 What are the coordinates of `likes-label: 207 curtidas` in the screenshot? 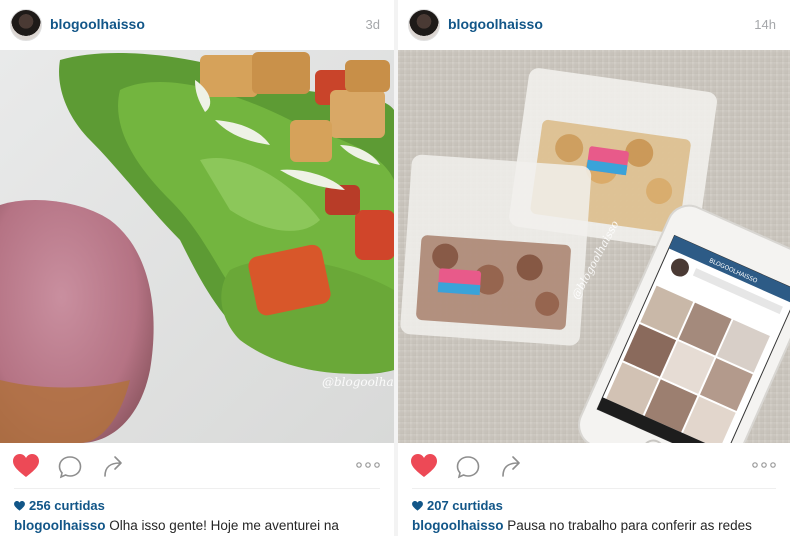 It's located at (465, 505).